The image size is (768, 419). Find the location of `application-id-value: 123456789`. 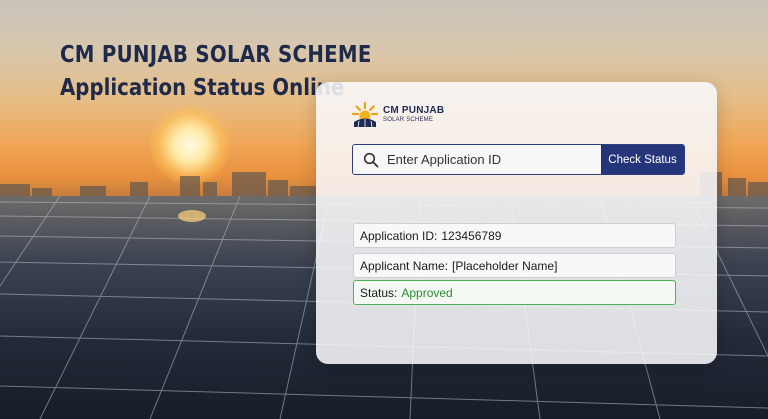

application-id-value: 123456789 is located at coordinates (471, 235).